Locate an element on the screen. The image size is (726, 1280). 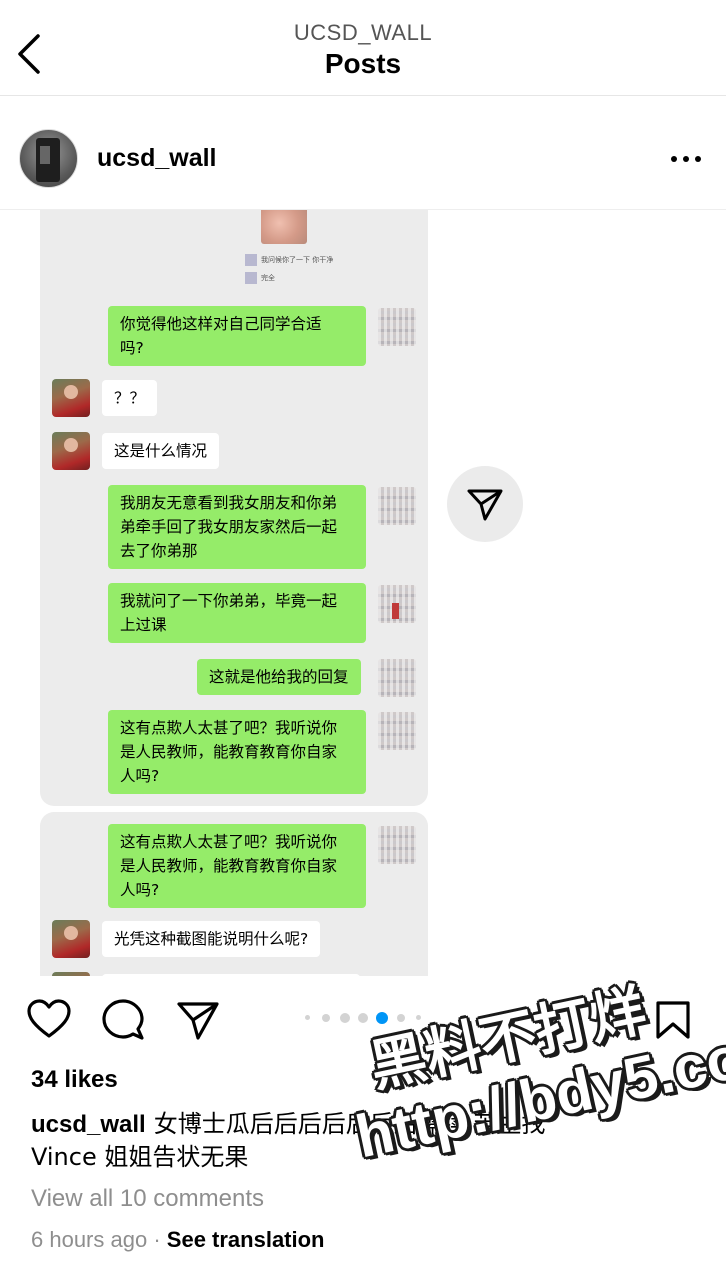
post-meta: 6 hours ago · See translation is located at coordinates (178, 1240).